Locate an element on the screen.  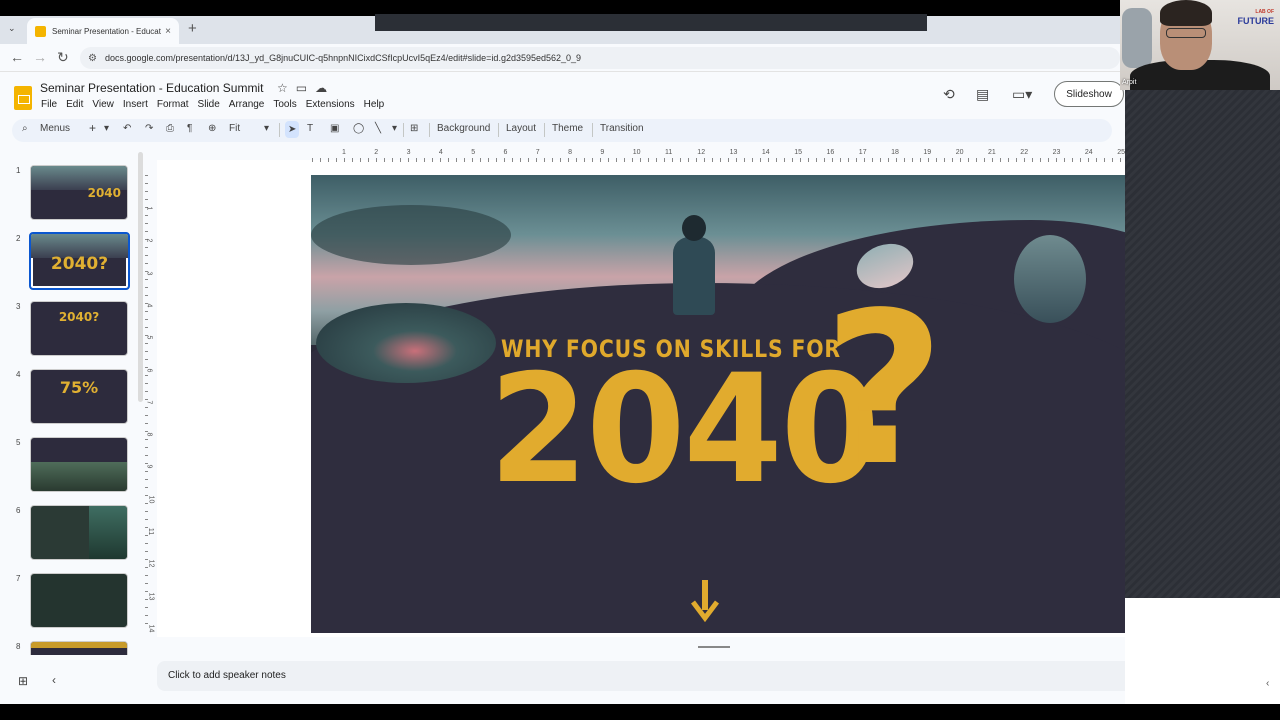
notes-resize-handle is located at coordinates (714, 647).